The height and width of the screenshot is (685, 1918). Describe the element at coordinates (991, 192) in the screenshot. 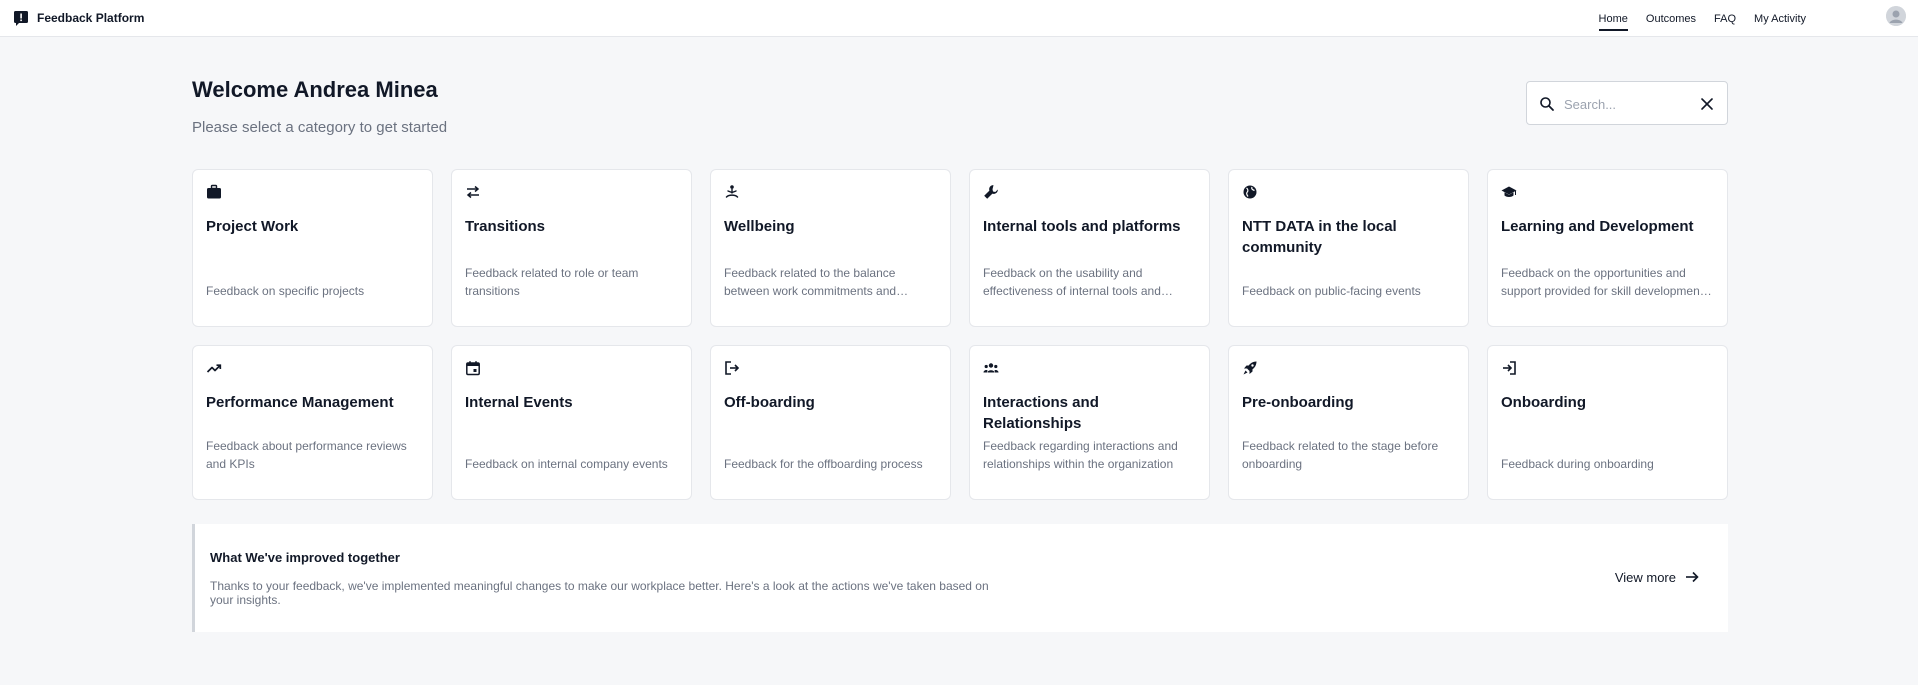

I see `wrench-icon` at that location.